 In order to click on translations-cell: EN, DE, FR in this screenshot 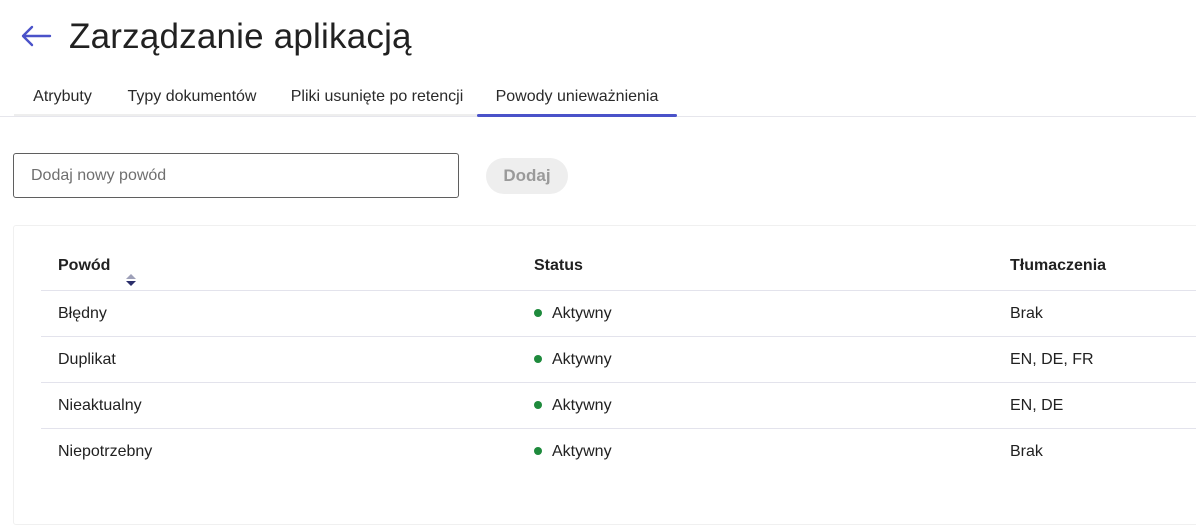, I will do `click(1052, 359)`.